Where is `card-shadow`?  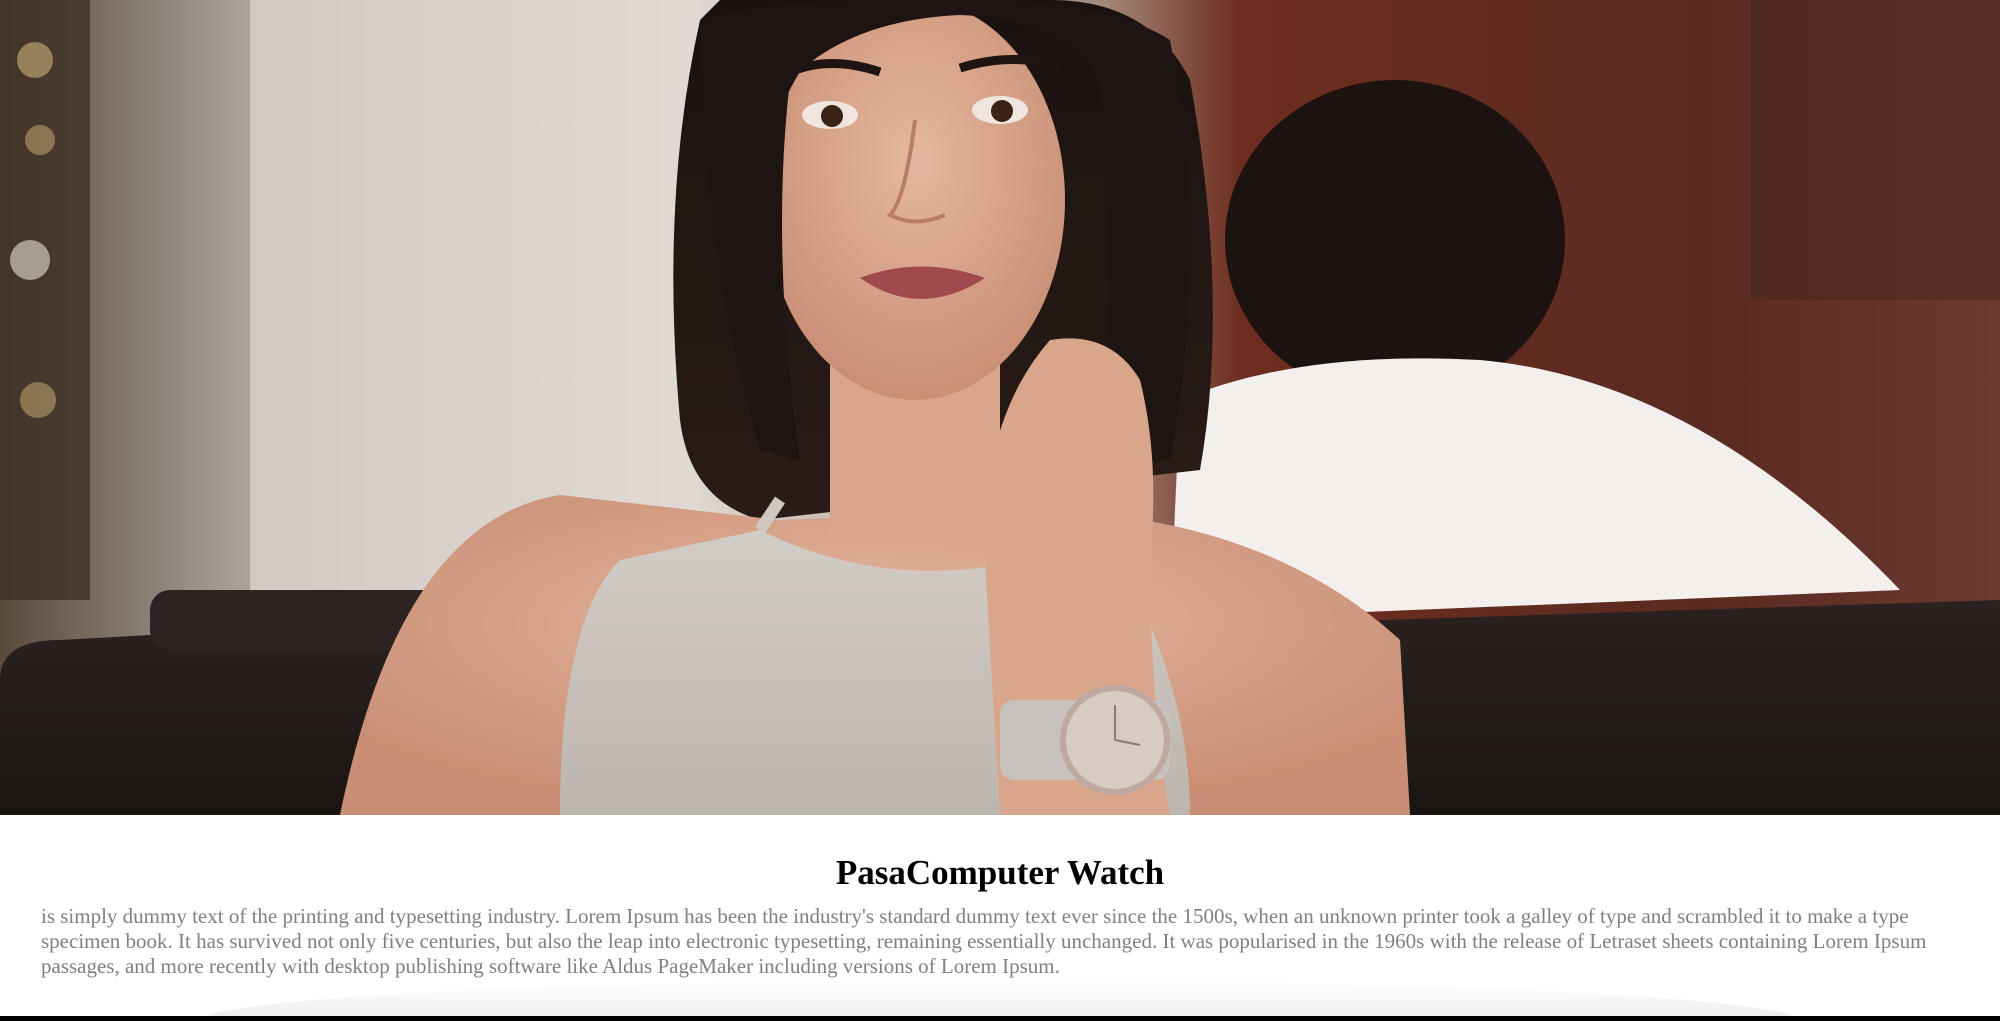 card-shadow is located at coordinates (1000, 1000).